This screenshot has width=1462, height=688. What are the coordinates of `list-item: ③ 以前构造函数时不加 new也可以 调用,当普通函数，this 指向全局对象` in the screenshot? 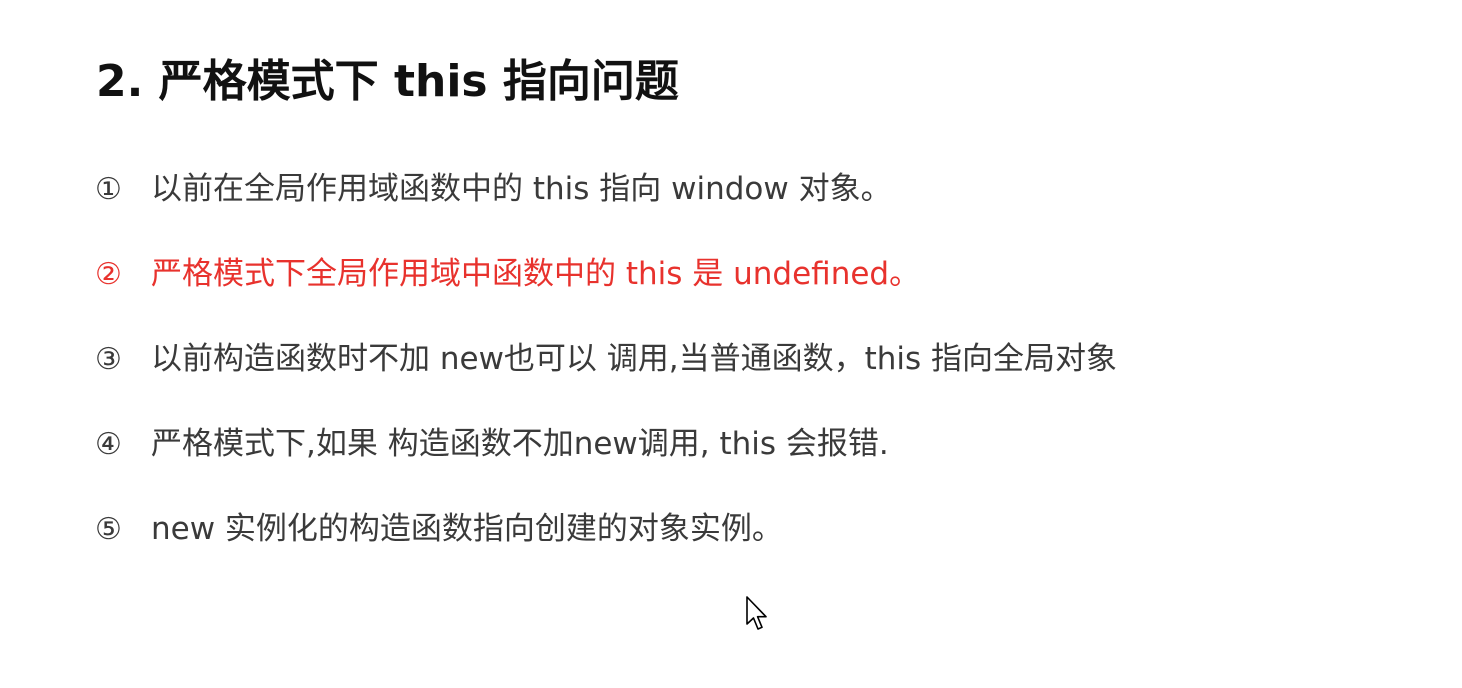 It's located at (606, 376).